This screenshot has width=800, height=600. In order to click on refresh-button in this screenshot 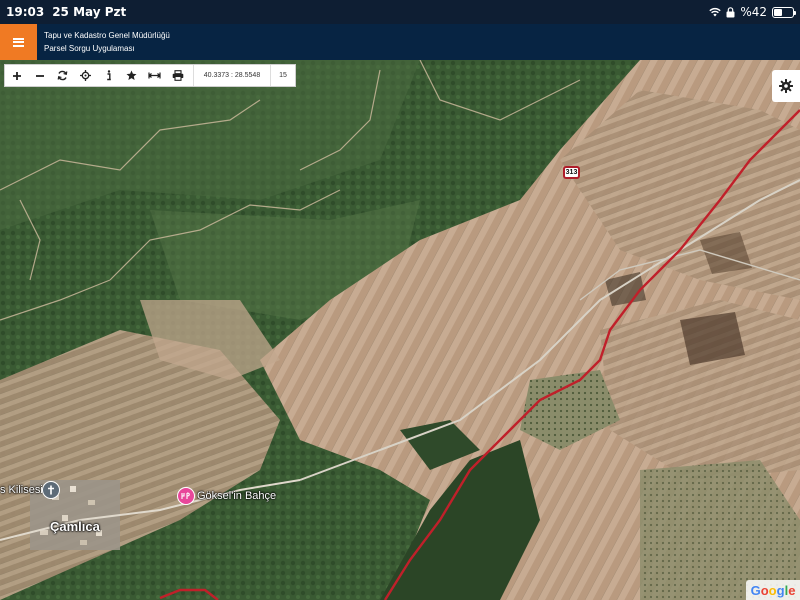, I will do `click(62, 75)`.